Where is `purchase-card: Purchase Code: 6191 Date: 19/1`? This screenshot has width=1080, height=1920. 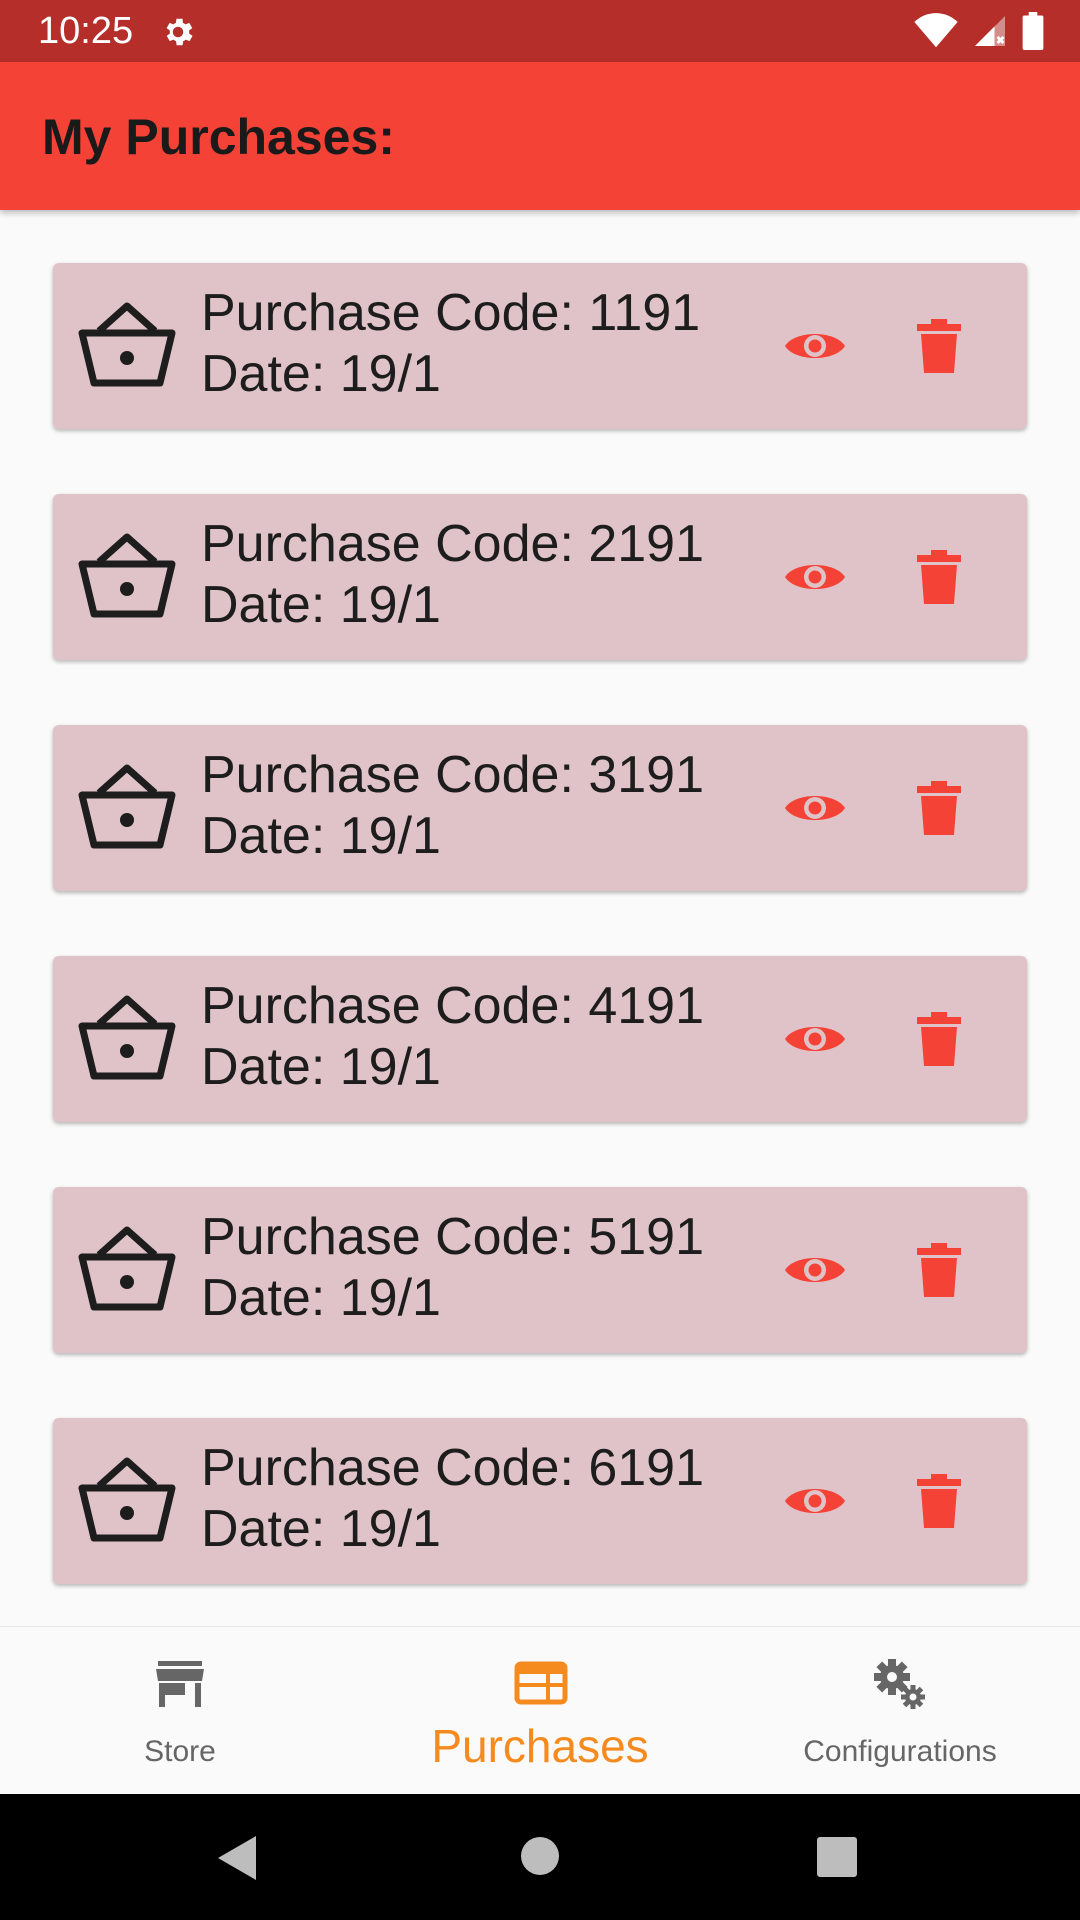 purchase-card: Purchase Code: 6191 Date: 19/1 is located at coordinates (540, 1501).